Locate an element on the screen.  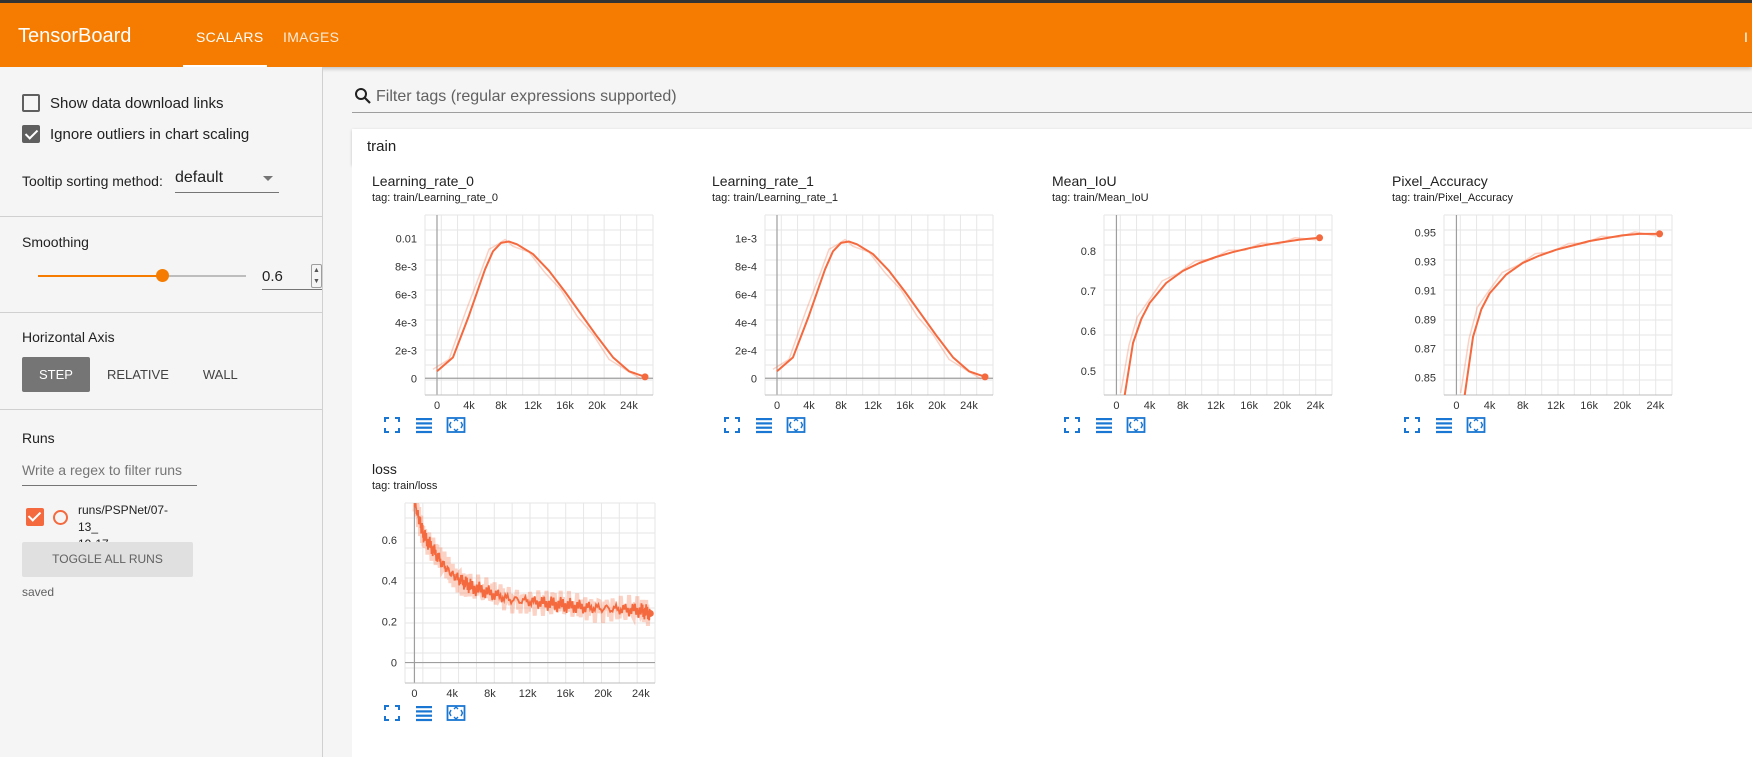
line-chart: 0 4k 8k 12k 16k 20k 24k 0 2e-4 4e-4 6e-4 8e-4 1e-3 is located at coordinates (862, 315).